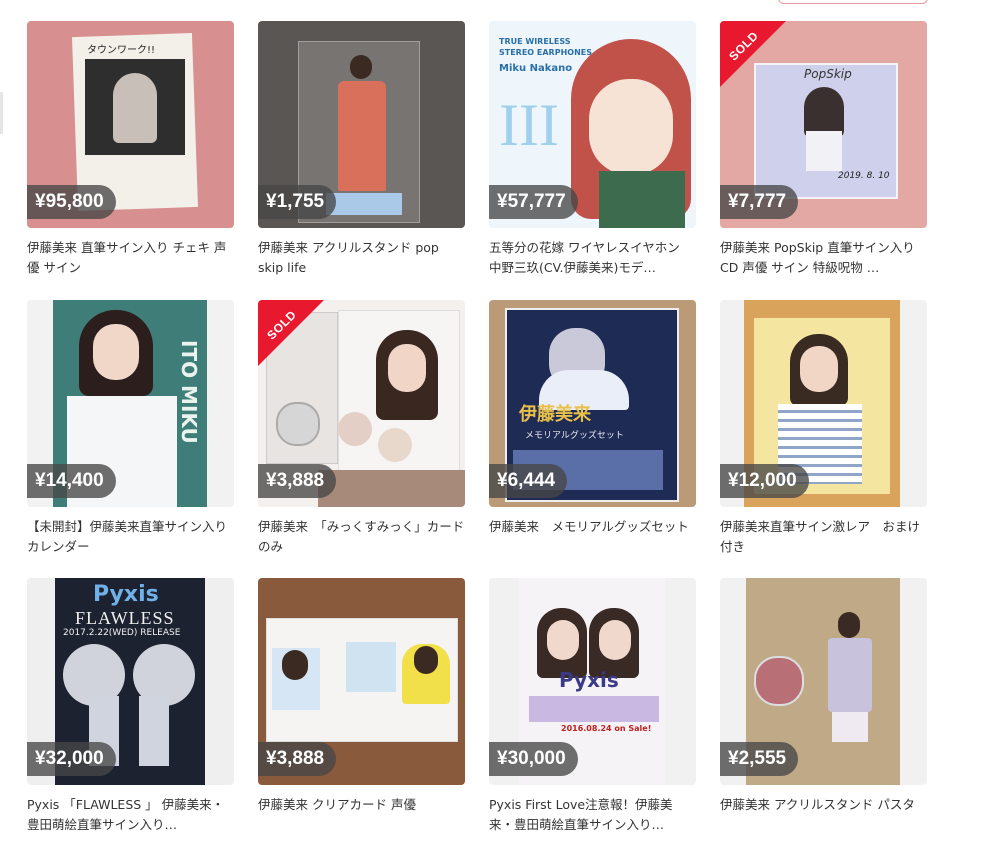 The width and height of the screenshot is (986, 844). What do you see at coordinates (592, 537) in the screenshot?
I see `product-name: 伊藤美来 メモリアルグッズセット` at bounding box center [592, 537].